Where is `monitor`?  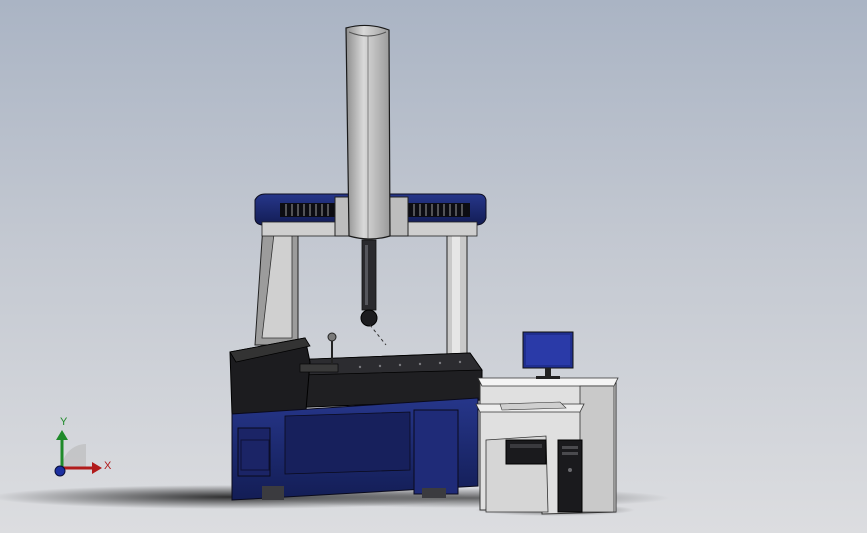
monitor is located at coordinates (548, 355).